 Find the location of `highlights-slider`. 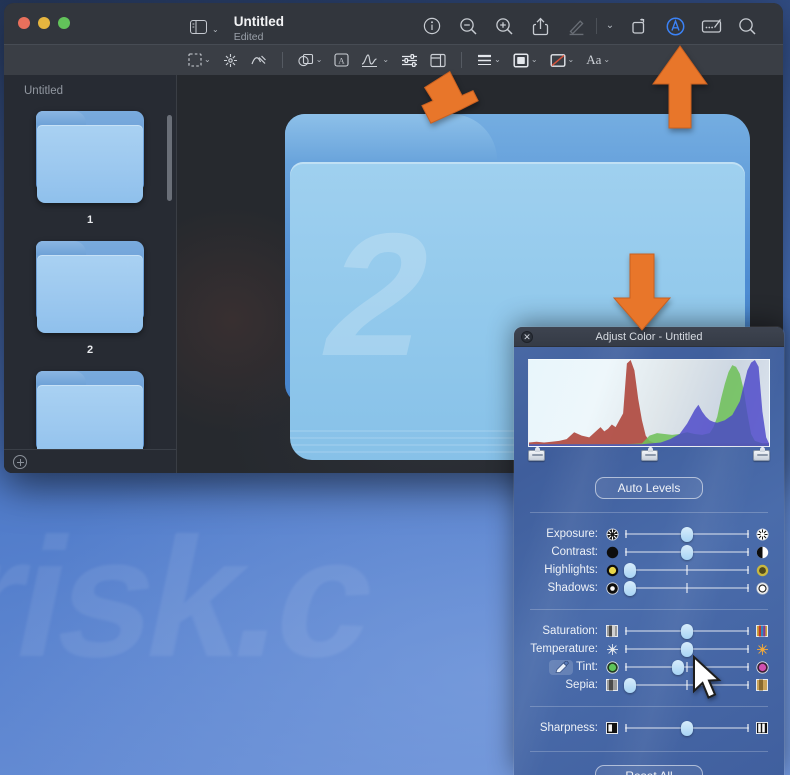

highlights-slider is located at coordinates (686, 570).